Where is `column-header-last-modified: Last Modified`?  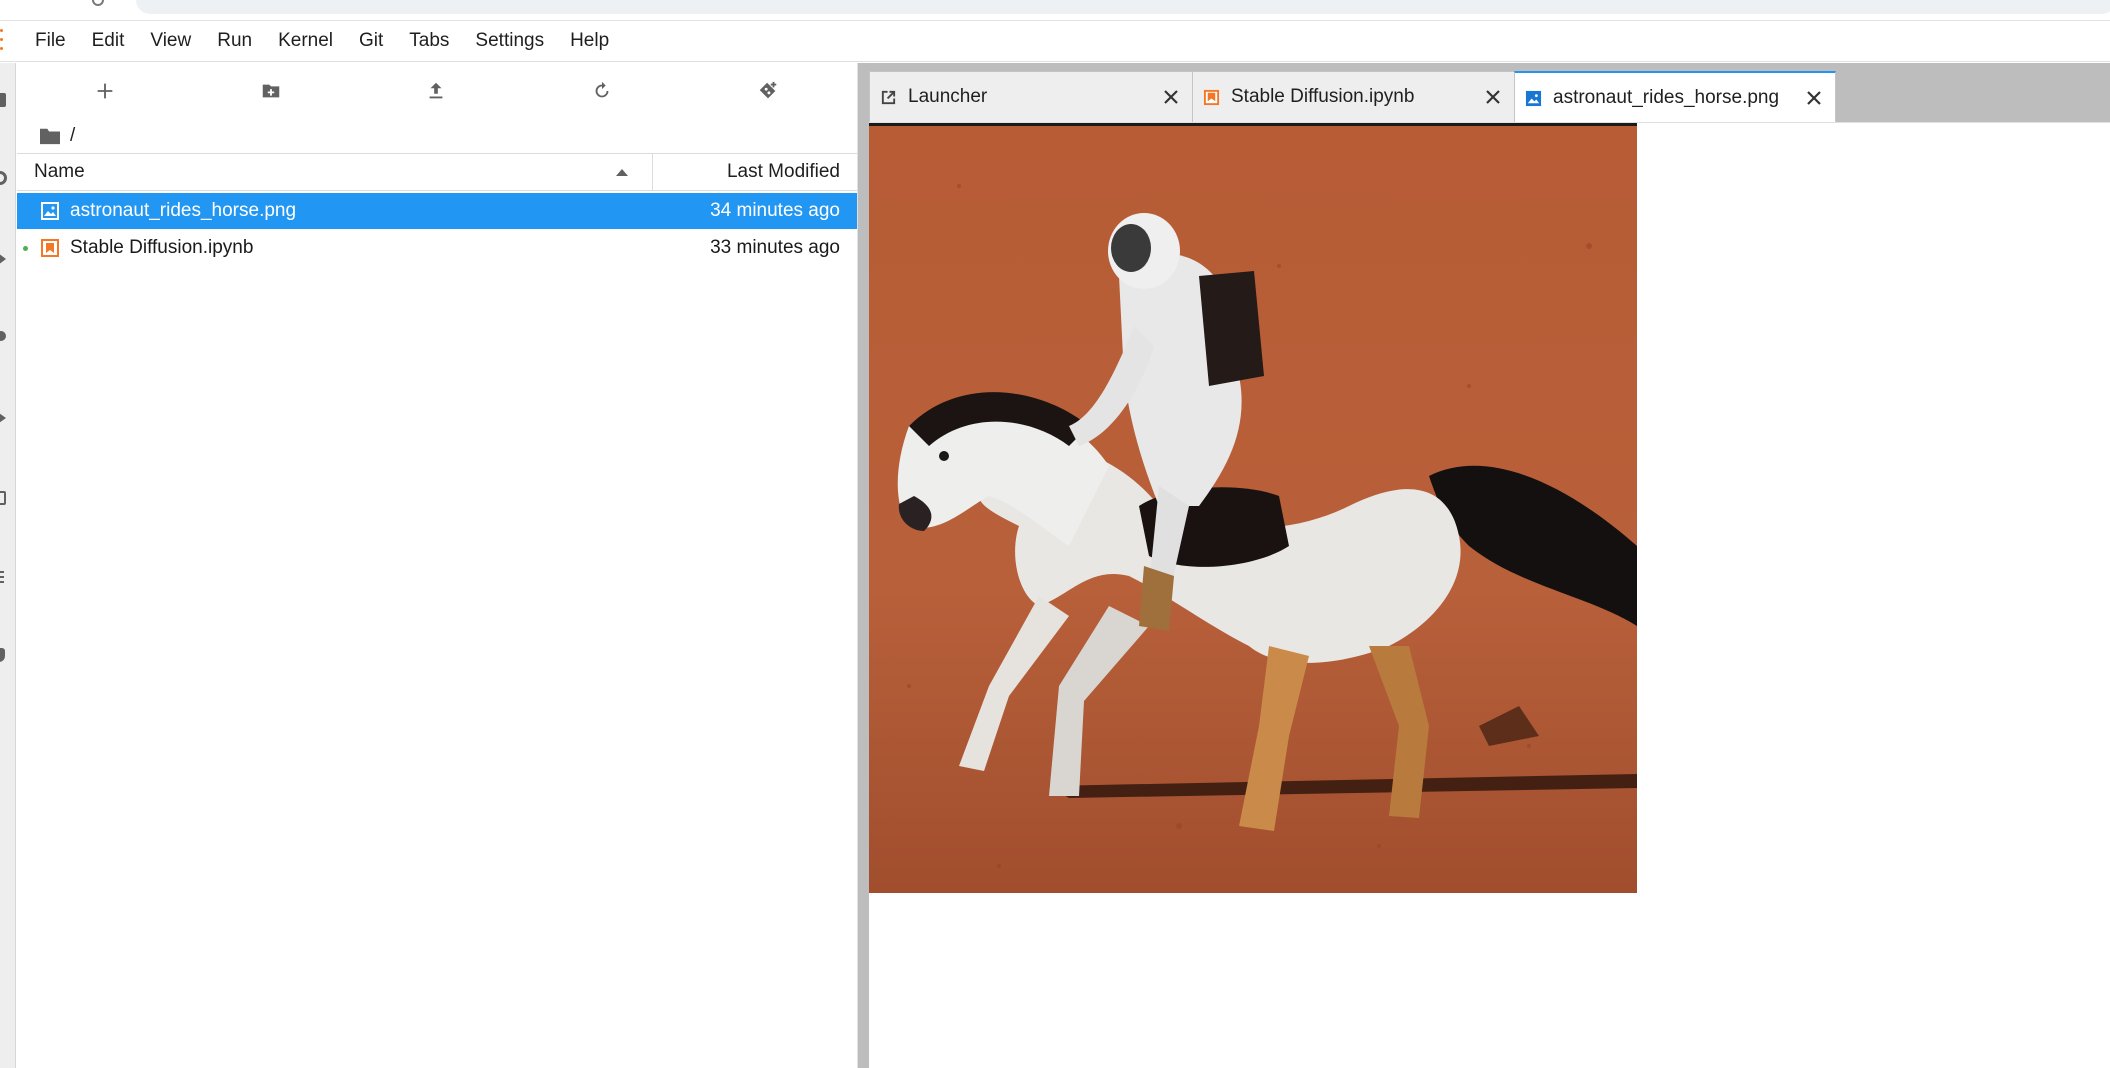
column-header-last-modified: Last Modified is located at coordinates (755, 172).